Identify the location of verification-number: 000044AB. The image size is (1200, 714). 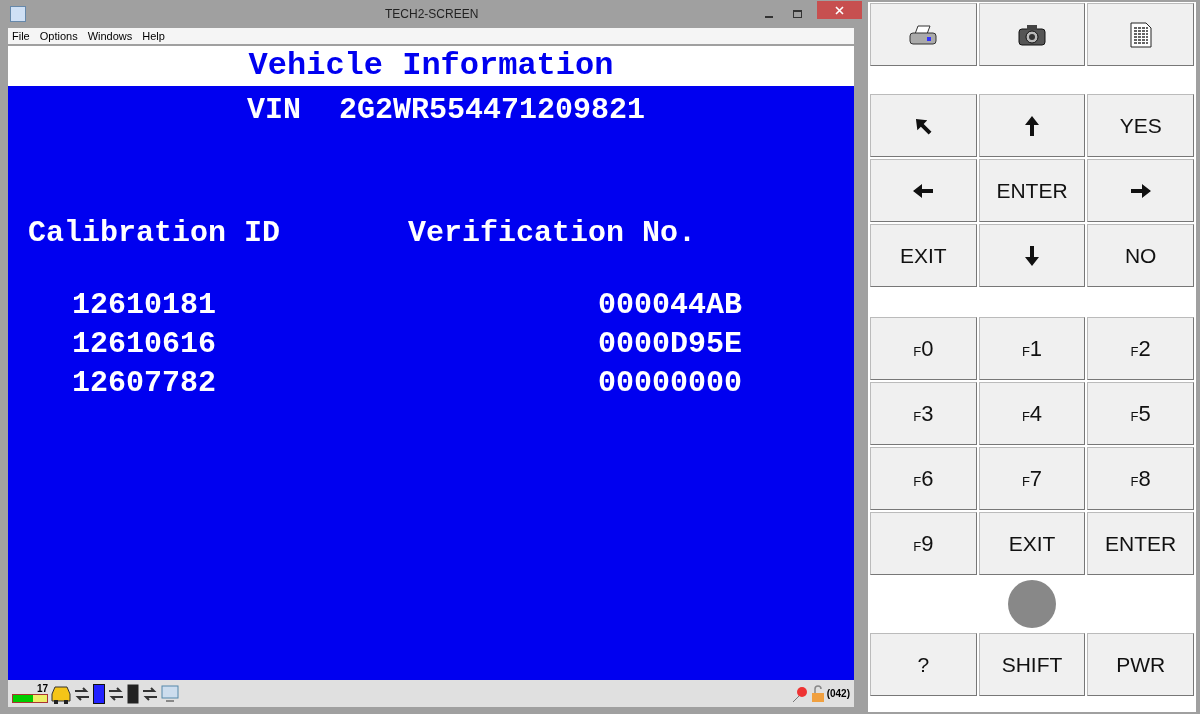
(670, 305).